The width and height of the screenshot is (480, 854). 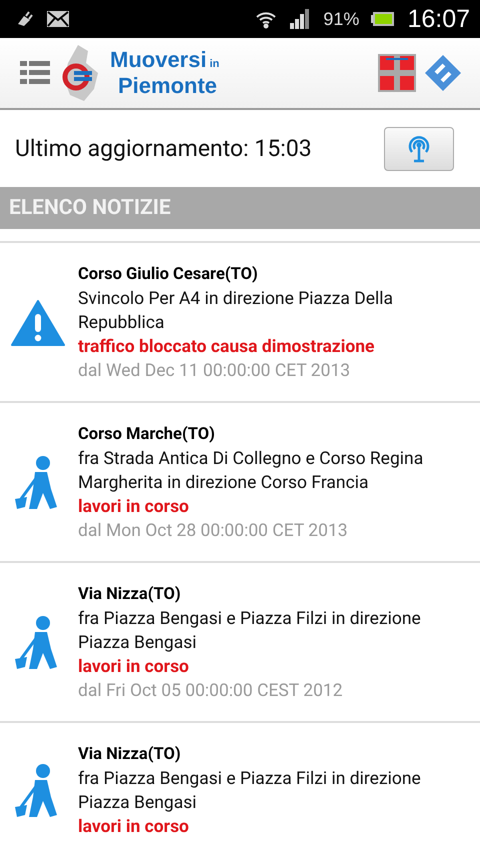 What do you see at coordinates (215, 64) in the screenshot?
I see `logo-small-text: in` at bounding box center [215, 64].